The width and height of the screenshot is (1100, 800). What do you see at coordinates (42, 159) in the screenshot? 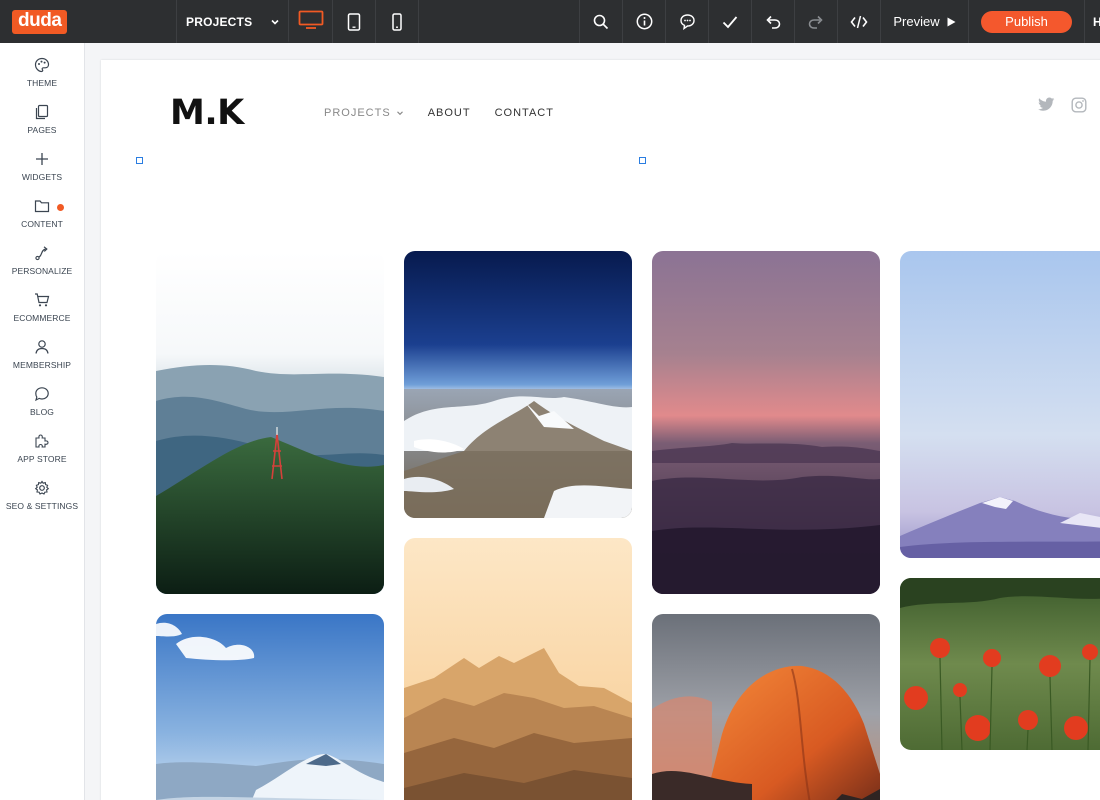
I see `plus-icon` at bounding box center [42, 159].